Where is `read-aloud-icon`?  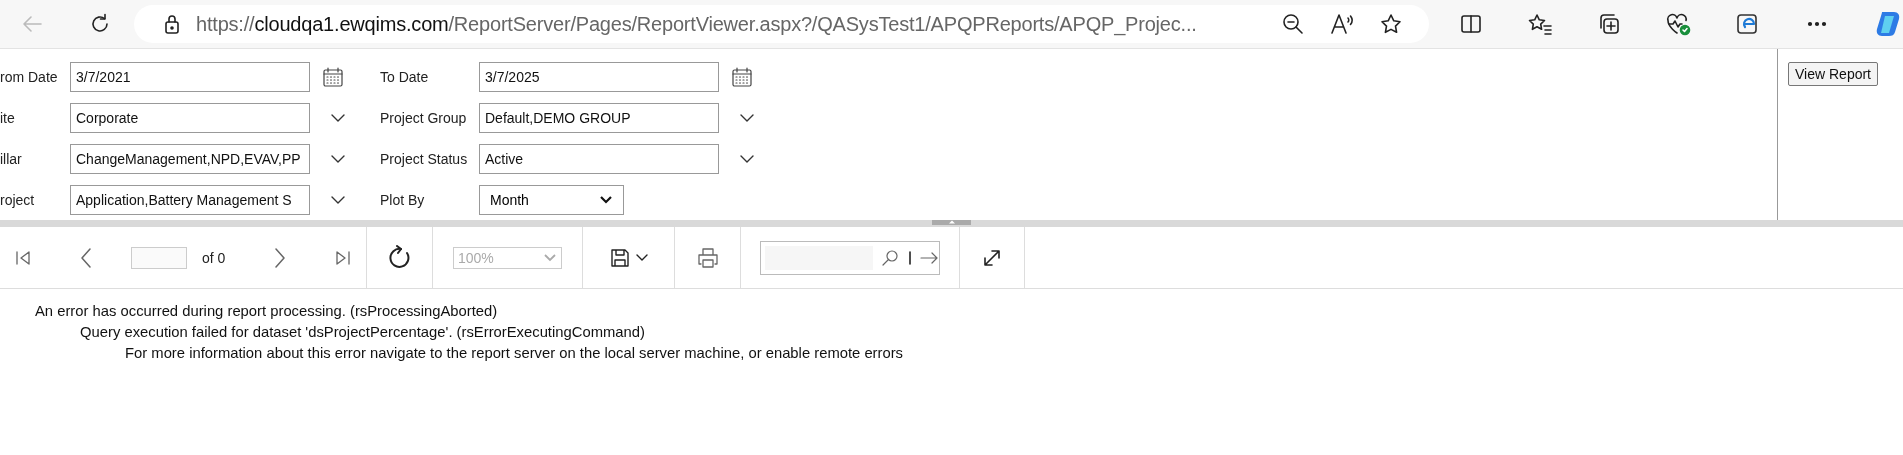
read-aloud-icon is located at coordinates (1342, 24).